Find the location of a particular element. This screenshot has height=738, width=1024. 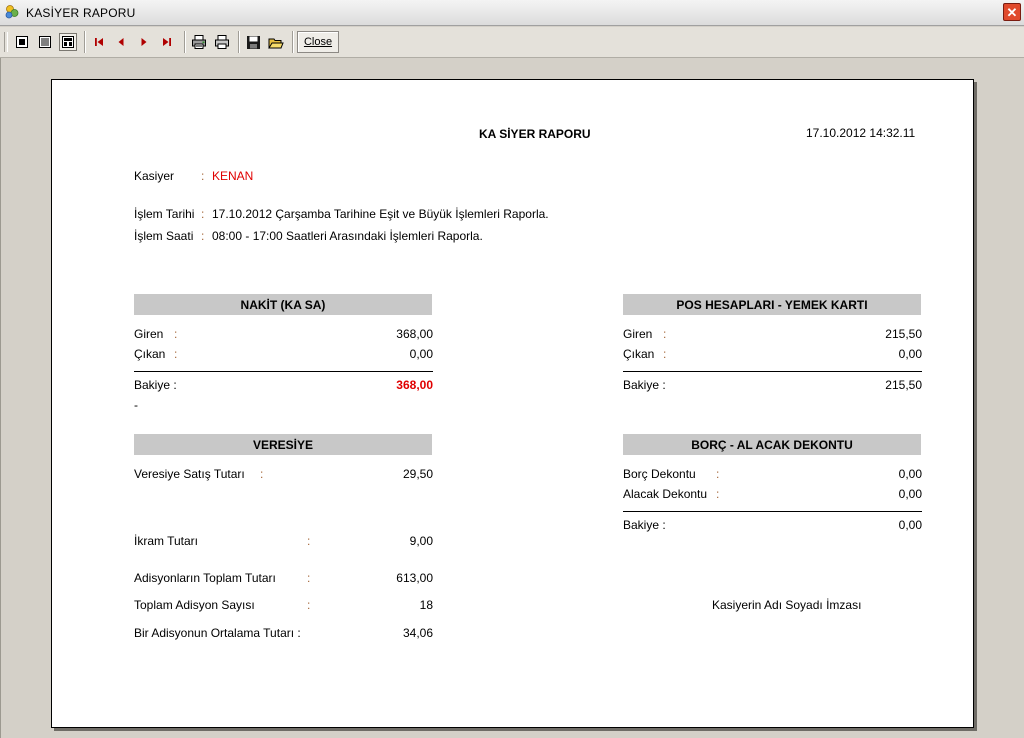

pos-out-colon: : is located at coordinates (665, 354).